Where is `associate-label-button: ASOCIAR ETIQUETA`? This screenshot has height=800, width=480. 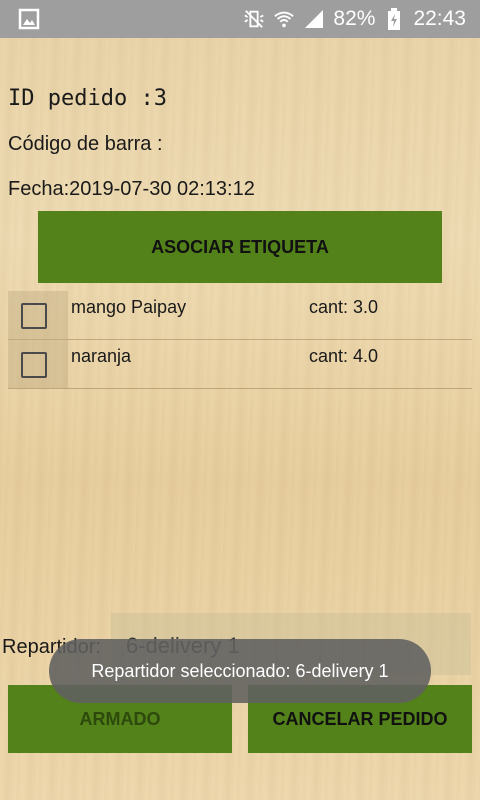 associate-label-button: ASOCIAR ETIQUETA is located at coordinates (240, 247).